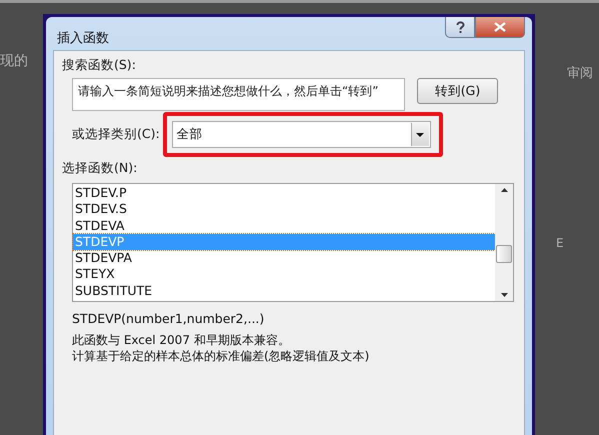  What do you see at coordinates (181, 340) in the screenshot?
I see `function-description: 此函数与 Excel 2007 和早期版本兼容。` at bounding box center [181, 340].